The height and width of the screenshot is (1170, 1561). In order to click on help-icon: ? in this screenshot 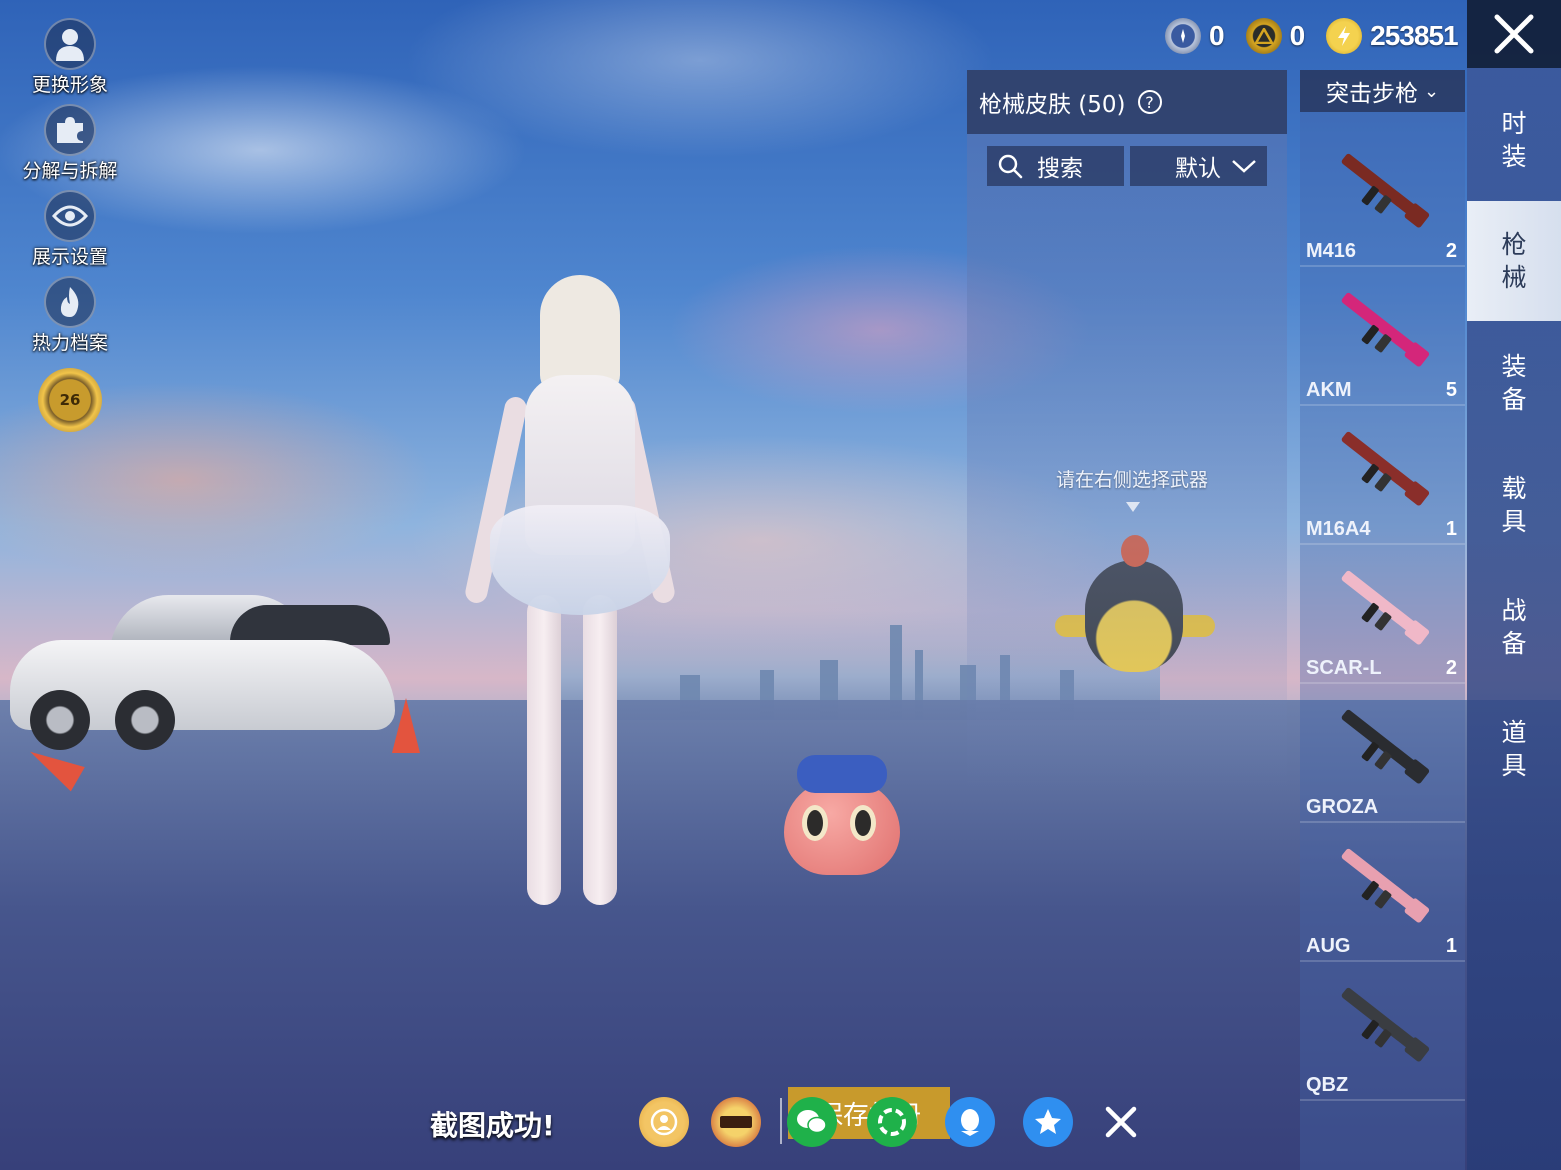, I will do `click(1149, 102)`.